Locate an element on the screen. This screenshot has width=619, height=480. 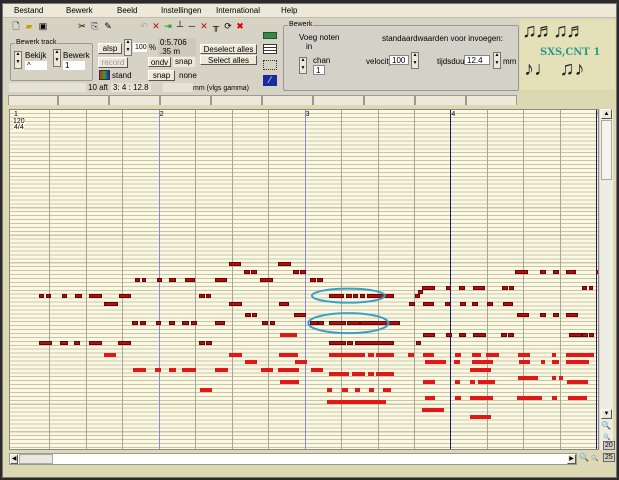
view-field: ^ is located at coordinates (36, 65).